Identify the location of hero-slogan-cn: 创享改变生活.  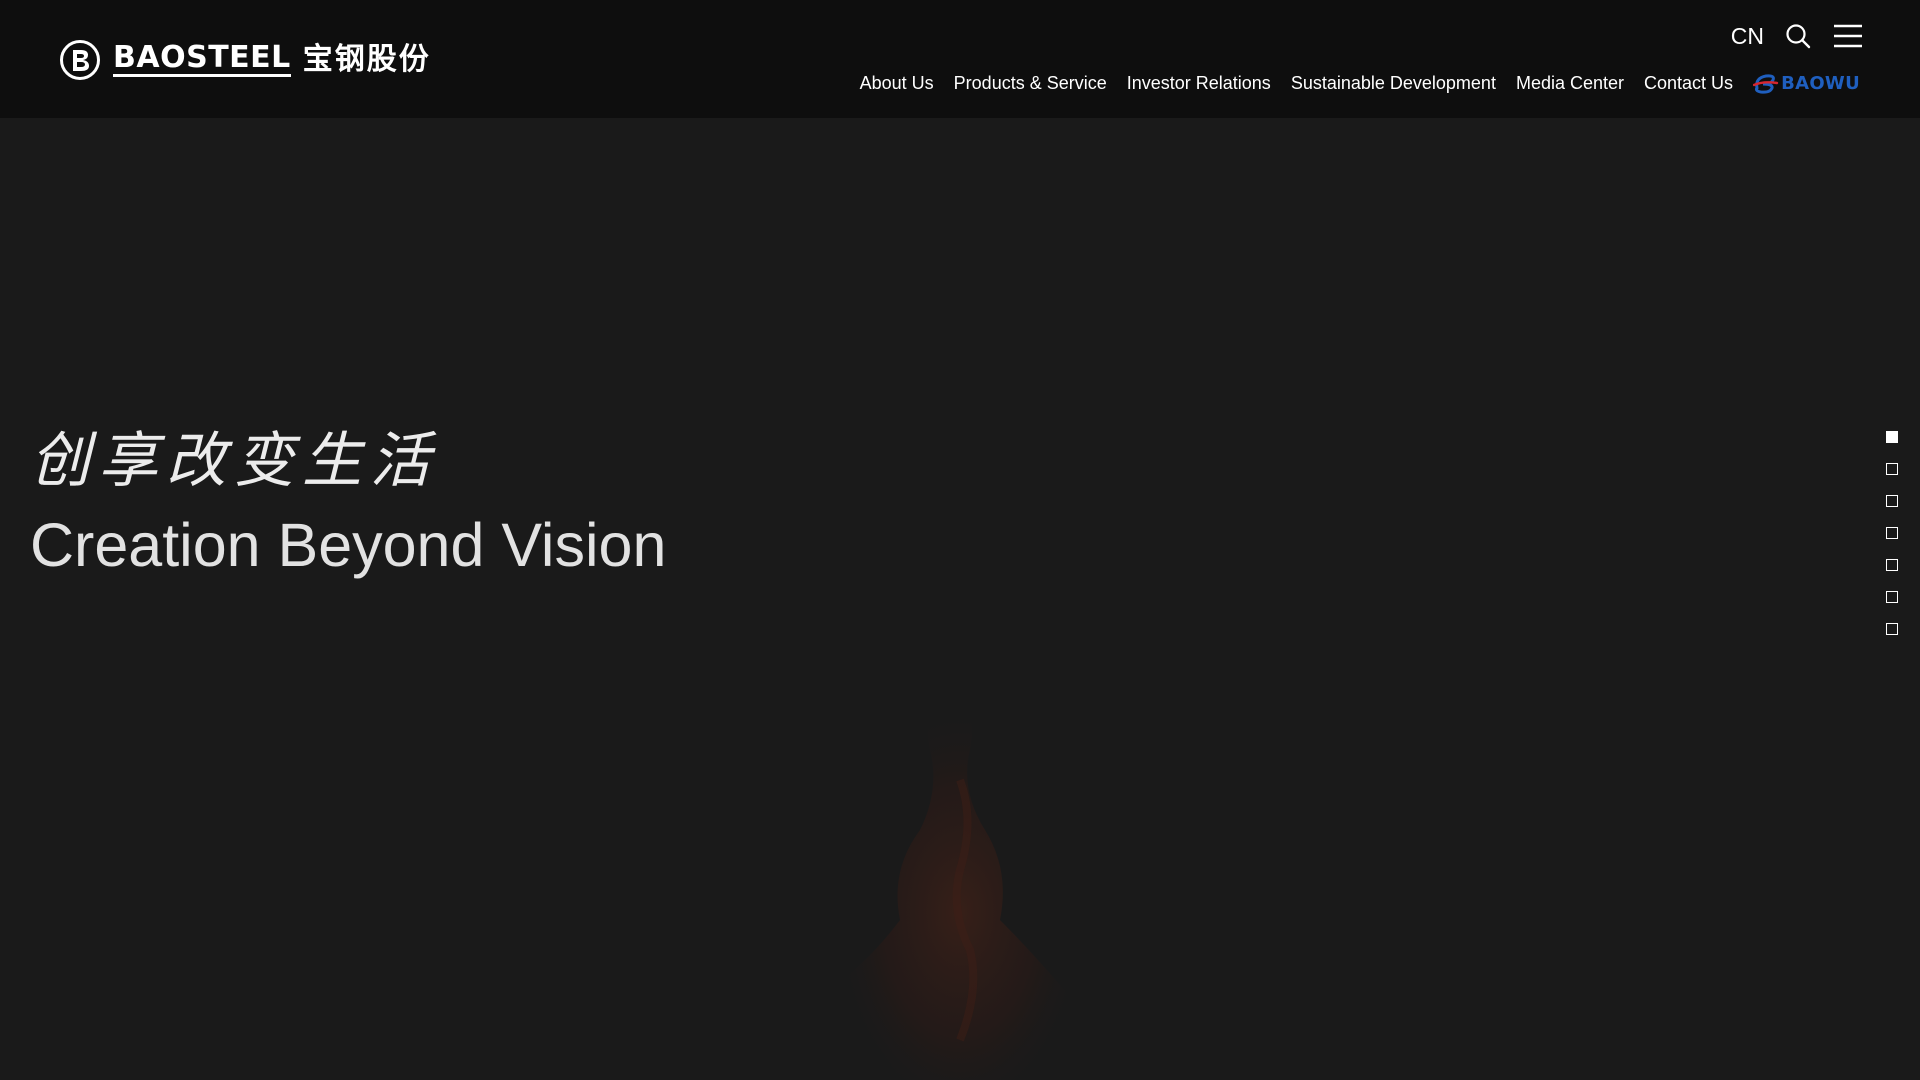
(234, 461).